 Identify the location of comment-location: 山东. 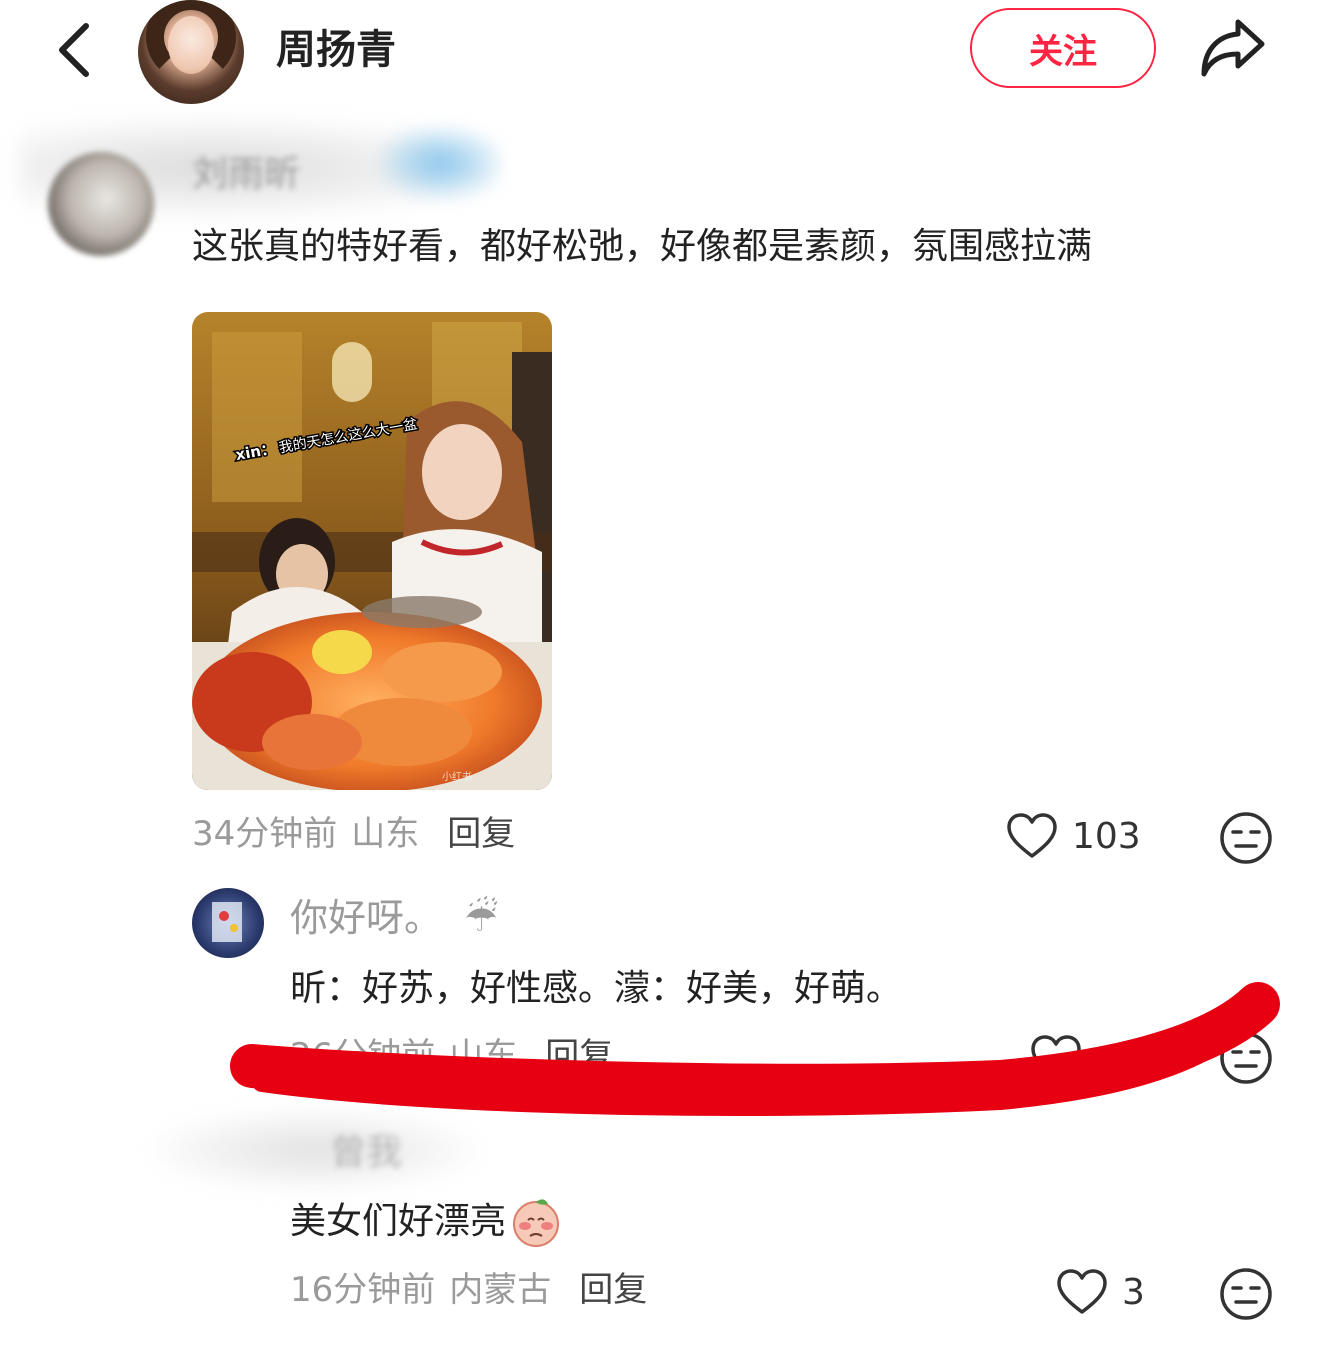
(385, 834).